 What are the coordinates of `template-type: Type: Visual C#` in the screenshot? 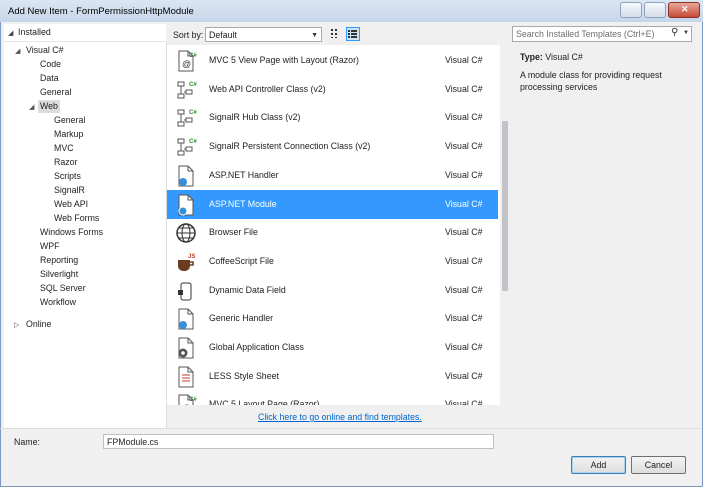 It's located at (551, 57).